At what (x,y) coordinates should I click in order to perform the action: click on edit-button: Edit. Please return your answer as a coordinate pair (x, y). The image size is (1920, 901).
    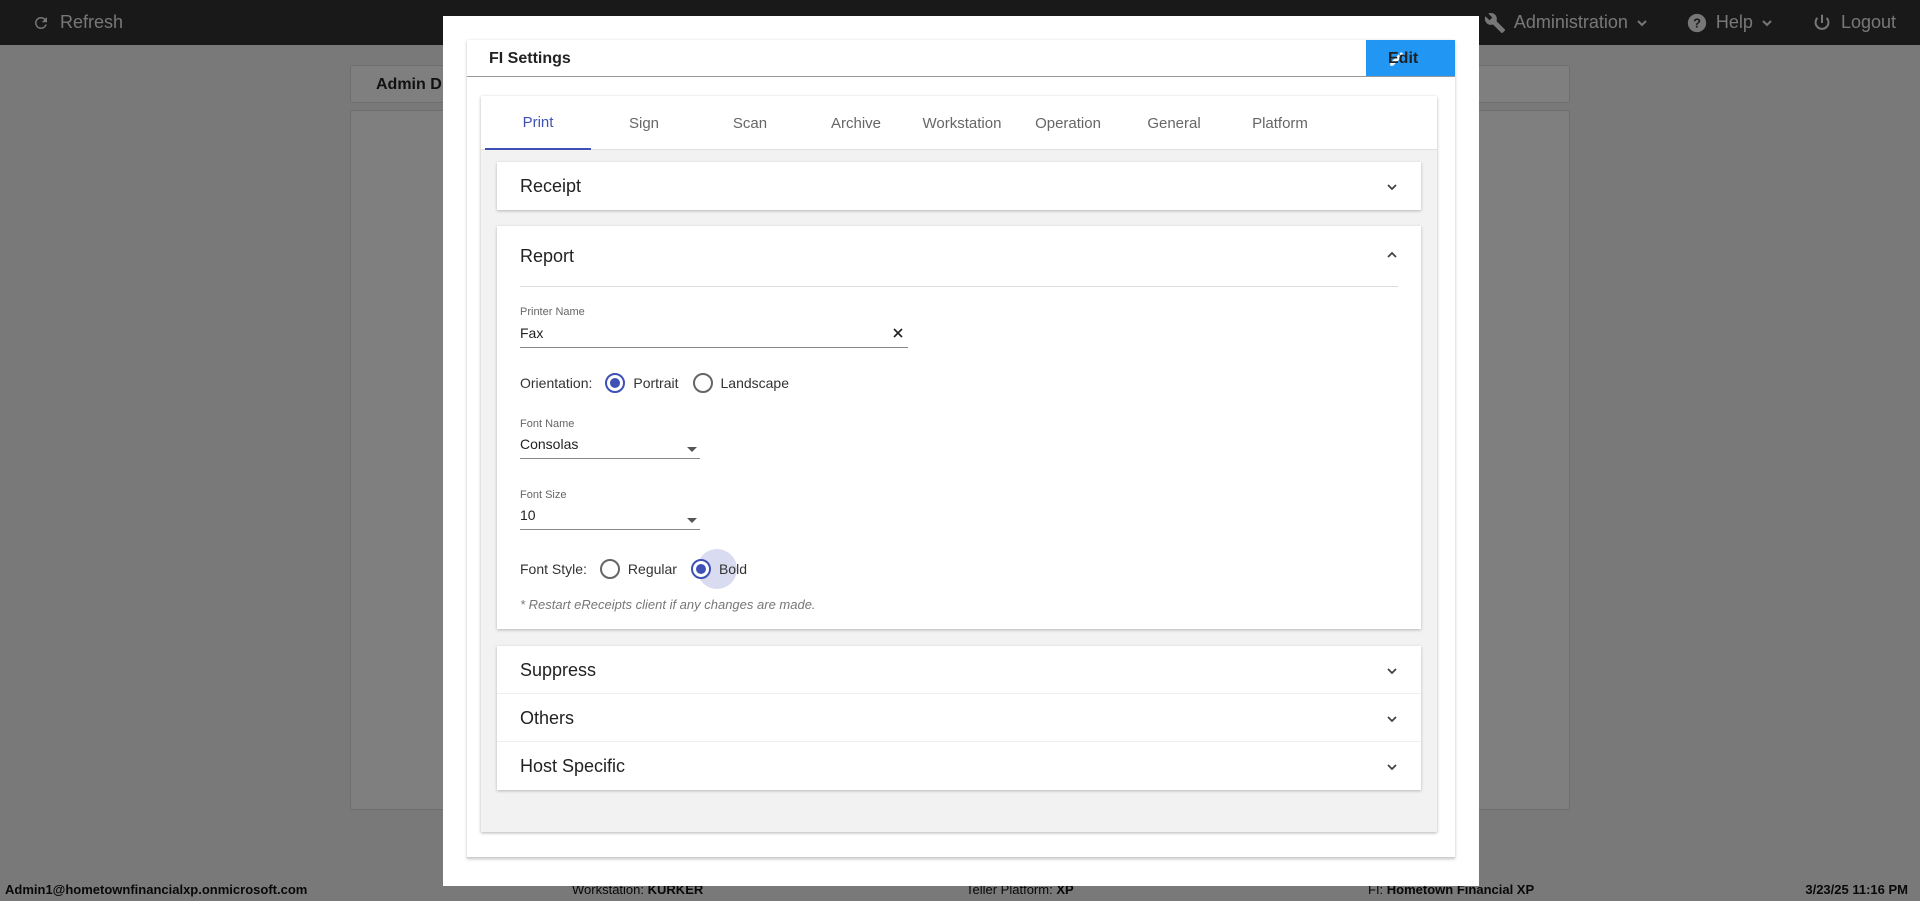
    Looking at the image, I should click on (1410, 58).